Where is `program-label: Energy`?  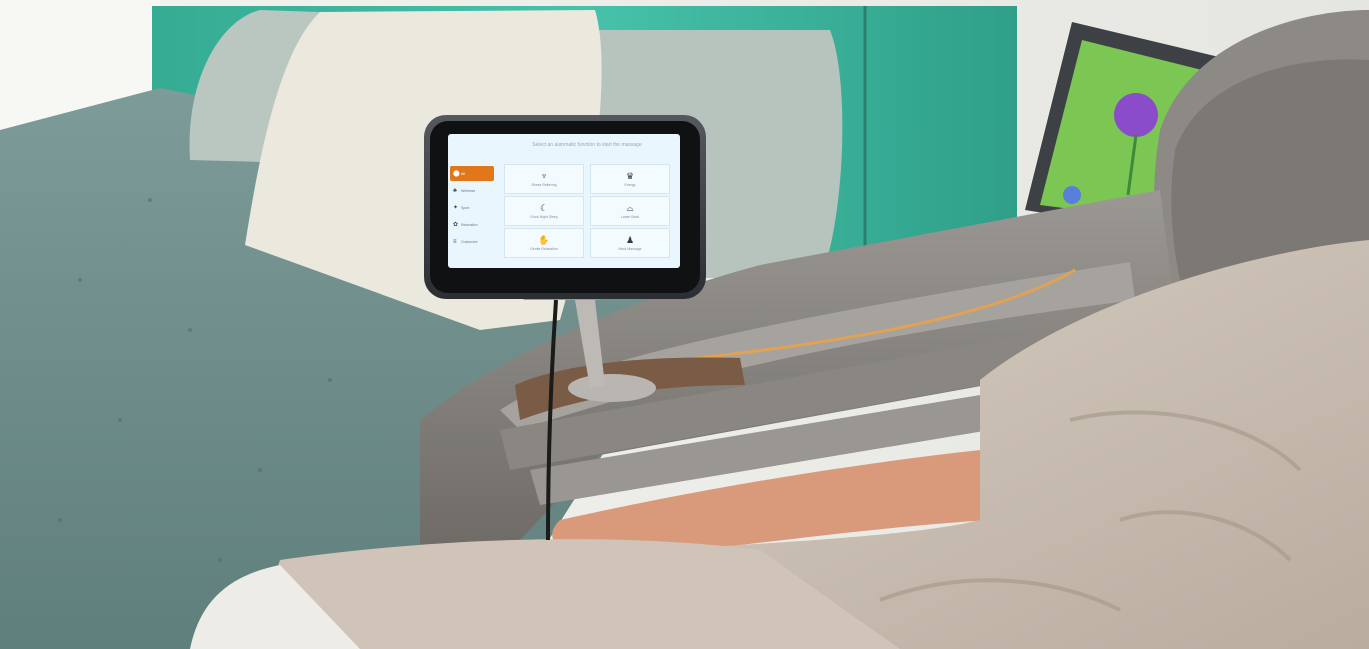
program-label: Energy is located at coordinates (630, 185).